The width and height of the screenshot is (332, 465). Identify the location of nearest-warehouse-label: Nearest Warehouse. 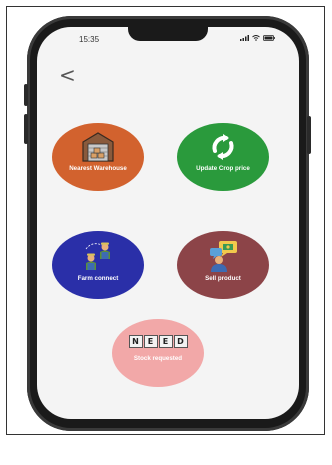
(98, 168).